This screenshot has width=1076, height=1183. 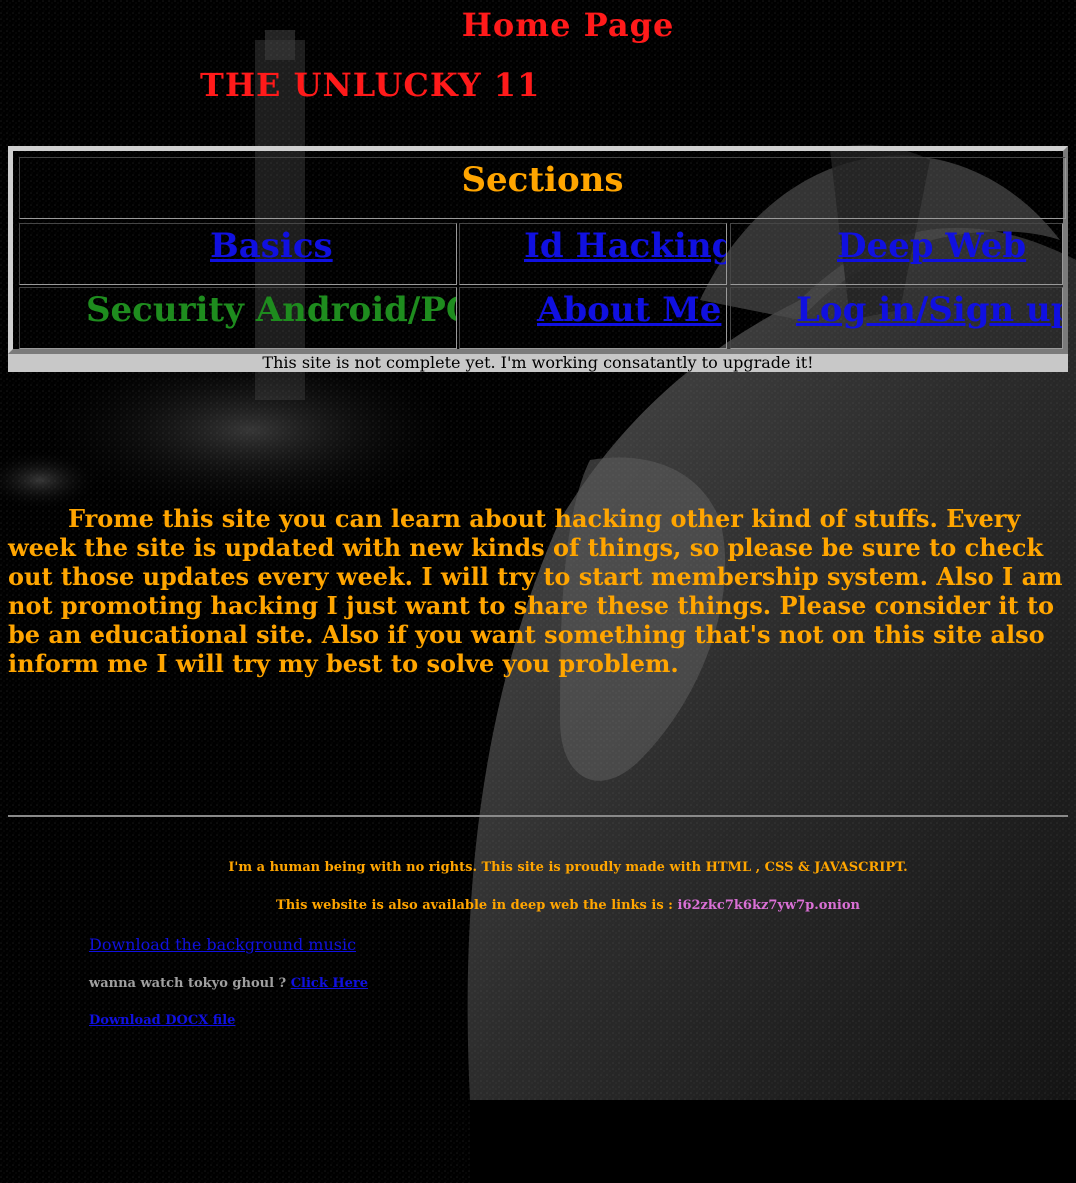 I want to click on nav-link-basics: Basics, so click(x=271, y=246).